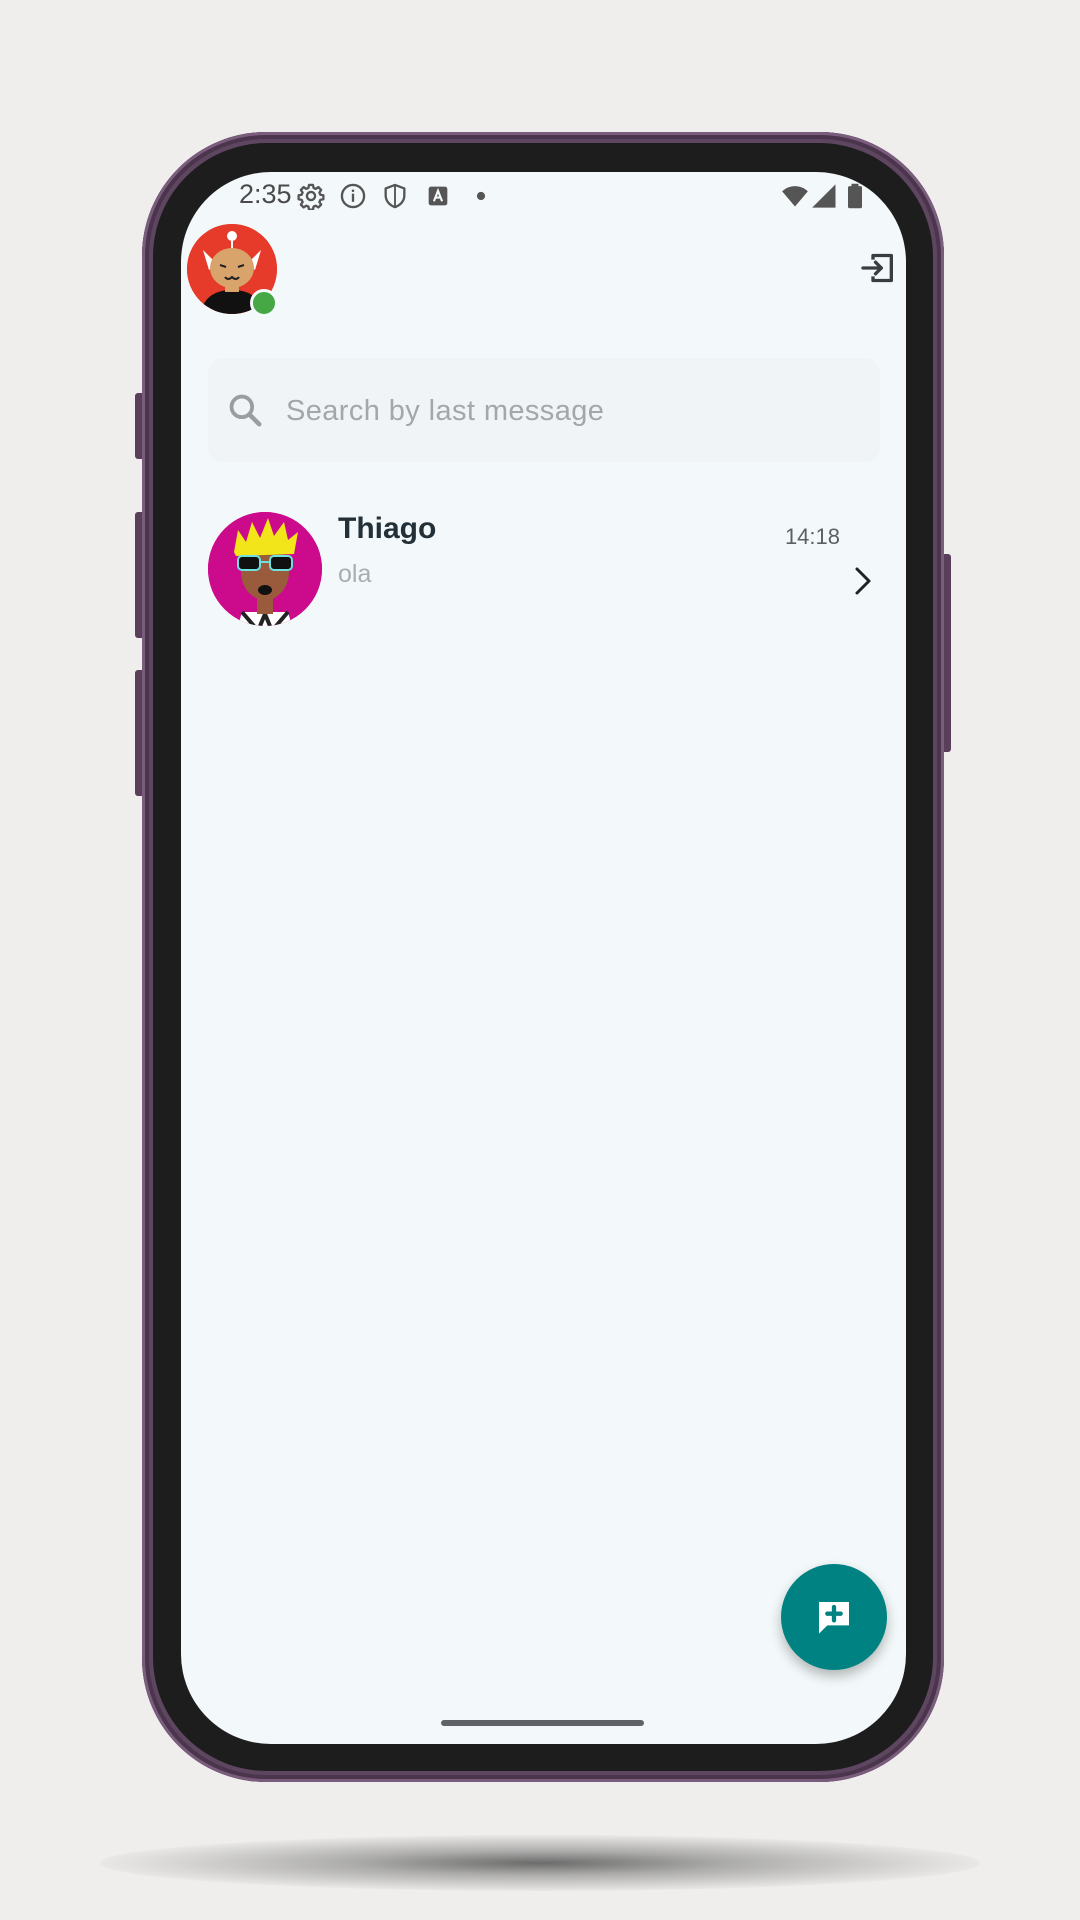  What do you see at coordinates (355, 574) in the screenshot?
I see `last-message-preview: ola` at bounding box center [355, 574].